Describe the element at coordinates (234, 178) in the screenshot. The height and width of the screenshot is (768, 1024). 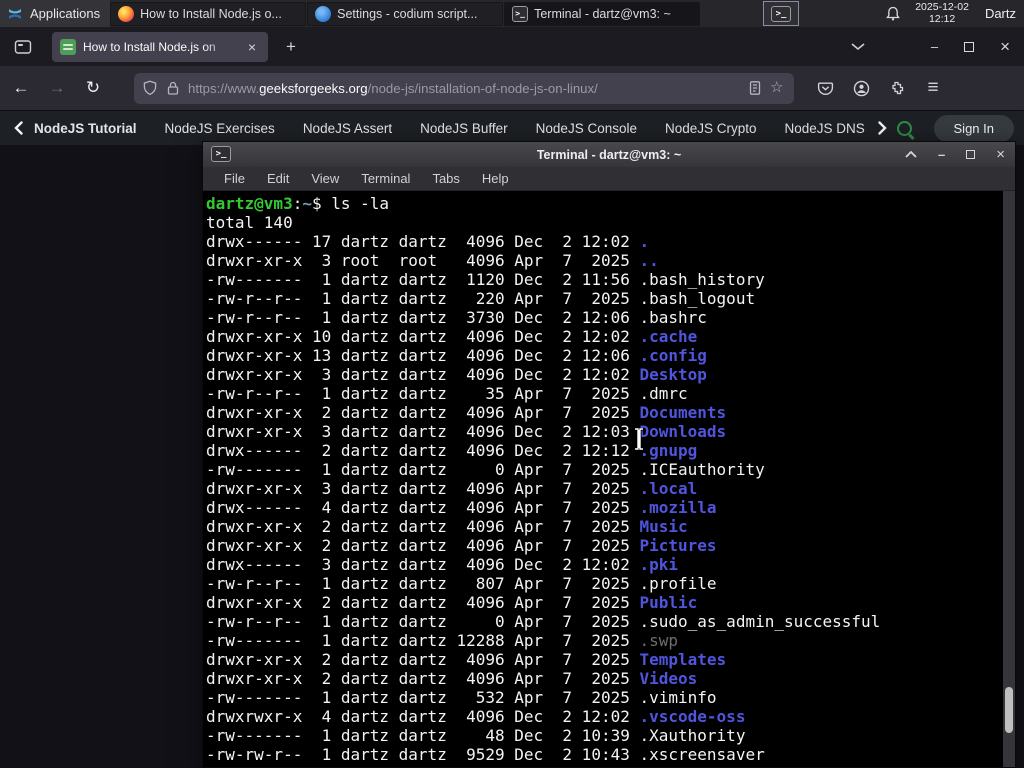
I see `terminal-menu-file: File` at that location.